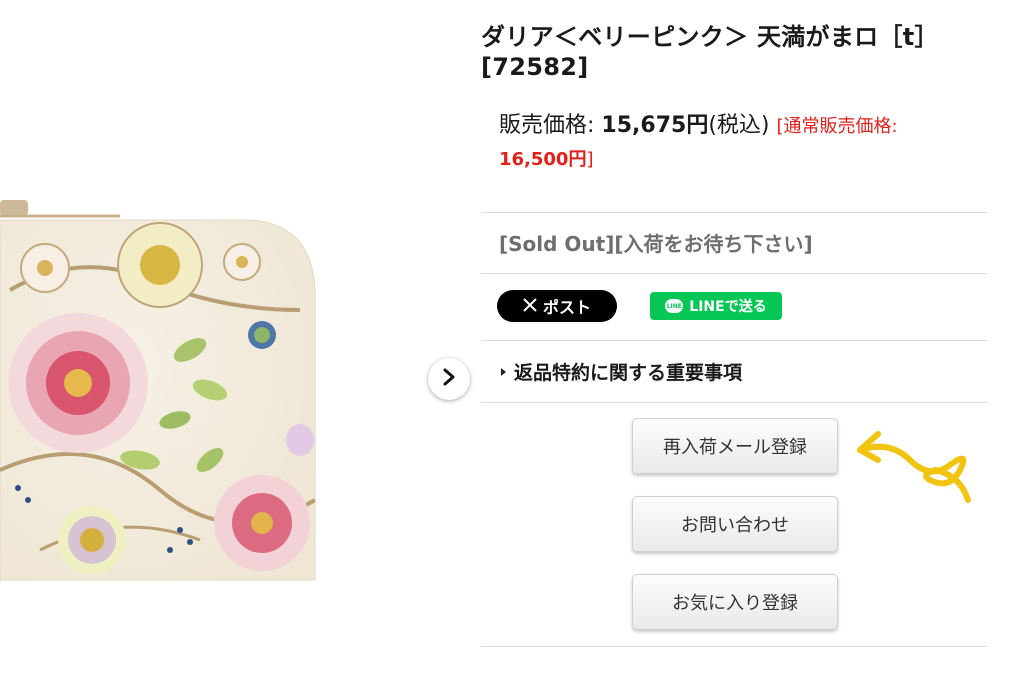 The height and width of the screenshot is (674, 1024). I want to click on regular-price-prefix: [通常販売価格:, so click(837, 126).